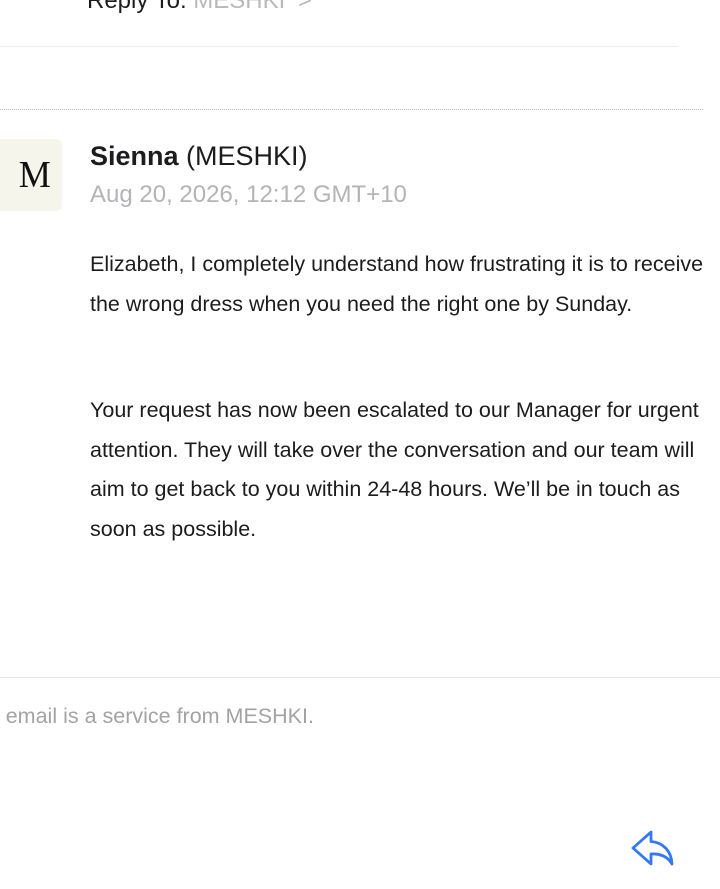 The height and width of the screenshot is (889, 720). I want to click on footer-note: s email is a service from MESHKI., so click(157, 716).